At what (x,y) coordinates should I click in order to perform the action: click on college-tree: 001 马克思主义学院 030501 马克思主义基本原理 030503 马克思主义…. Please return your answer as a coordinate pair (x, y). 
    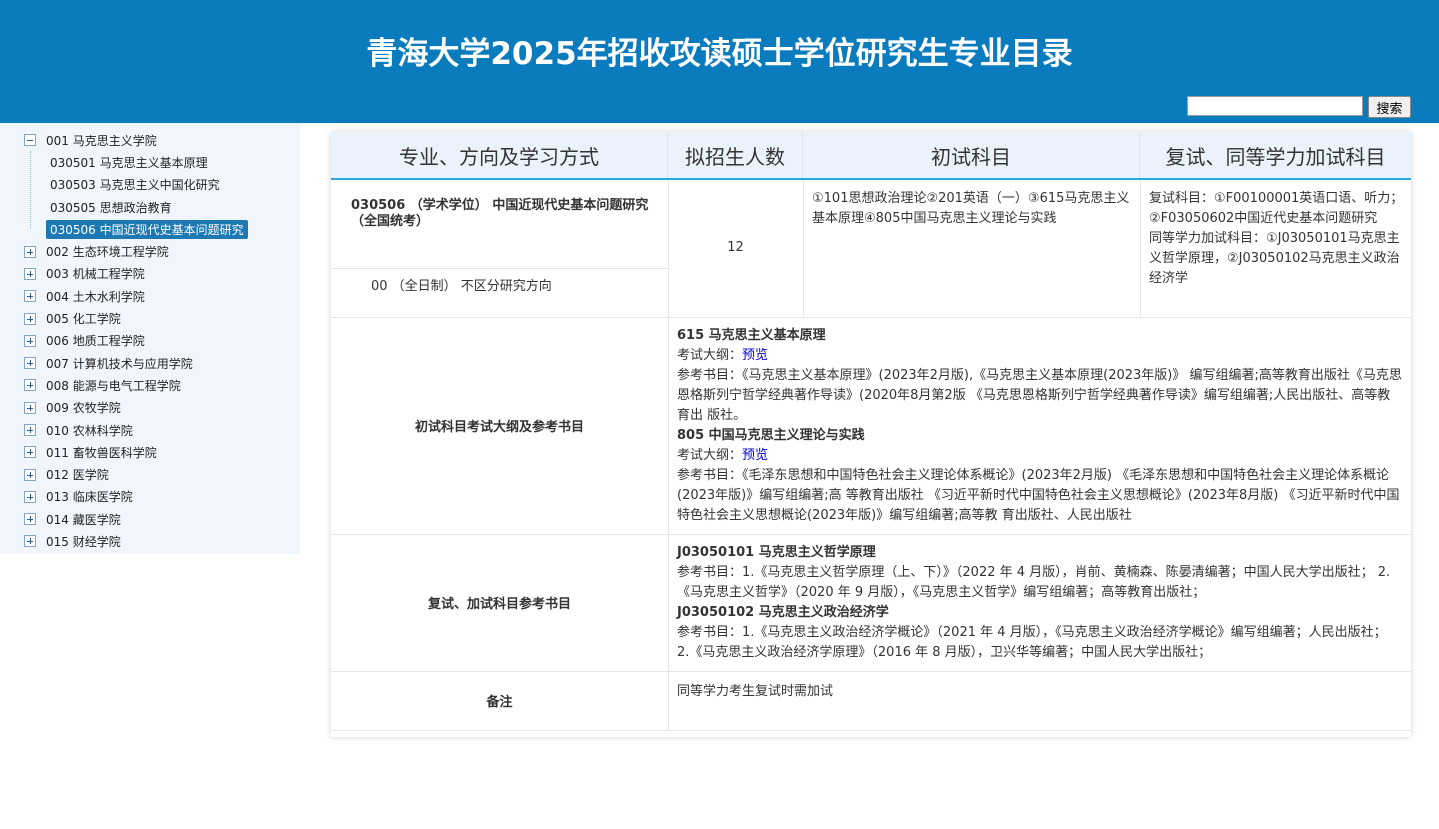
    Looking at the image, I should click on (162, 341).